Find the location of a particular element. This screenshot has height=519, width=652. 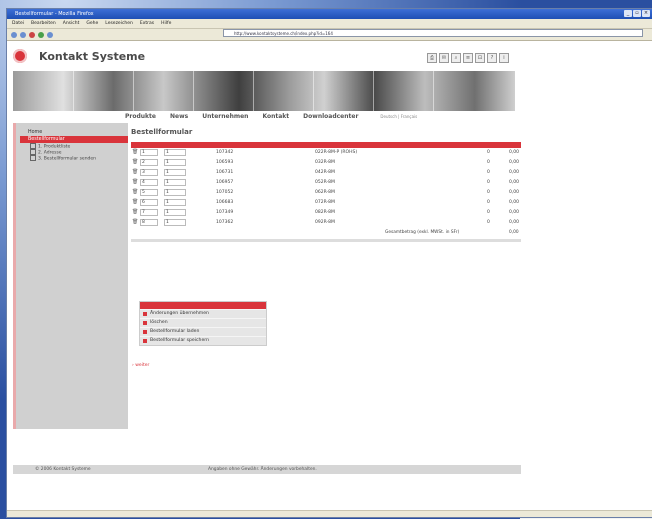

article-description: 062R-8M is located at coordinates (325, 192).